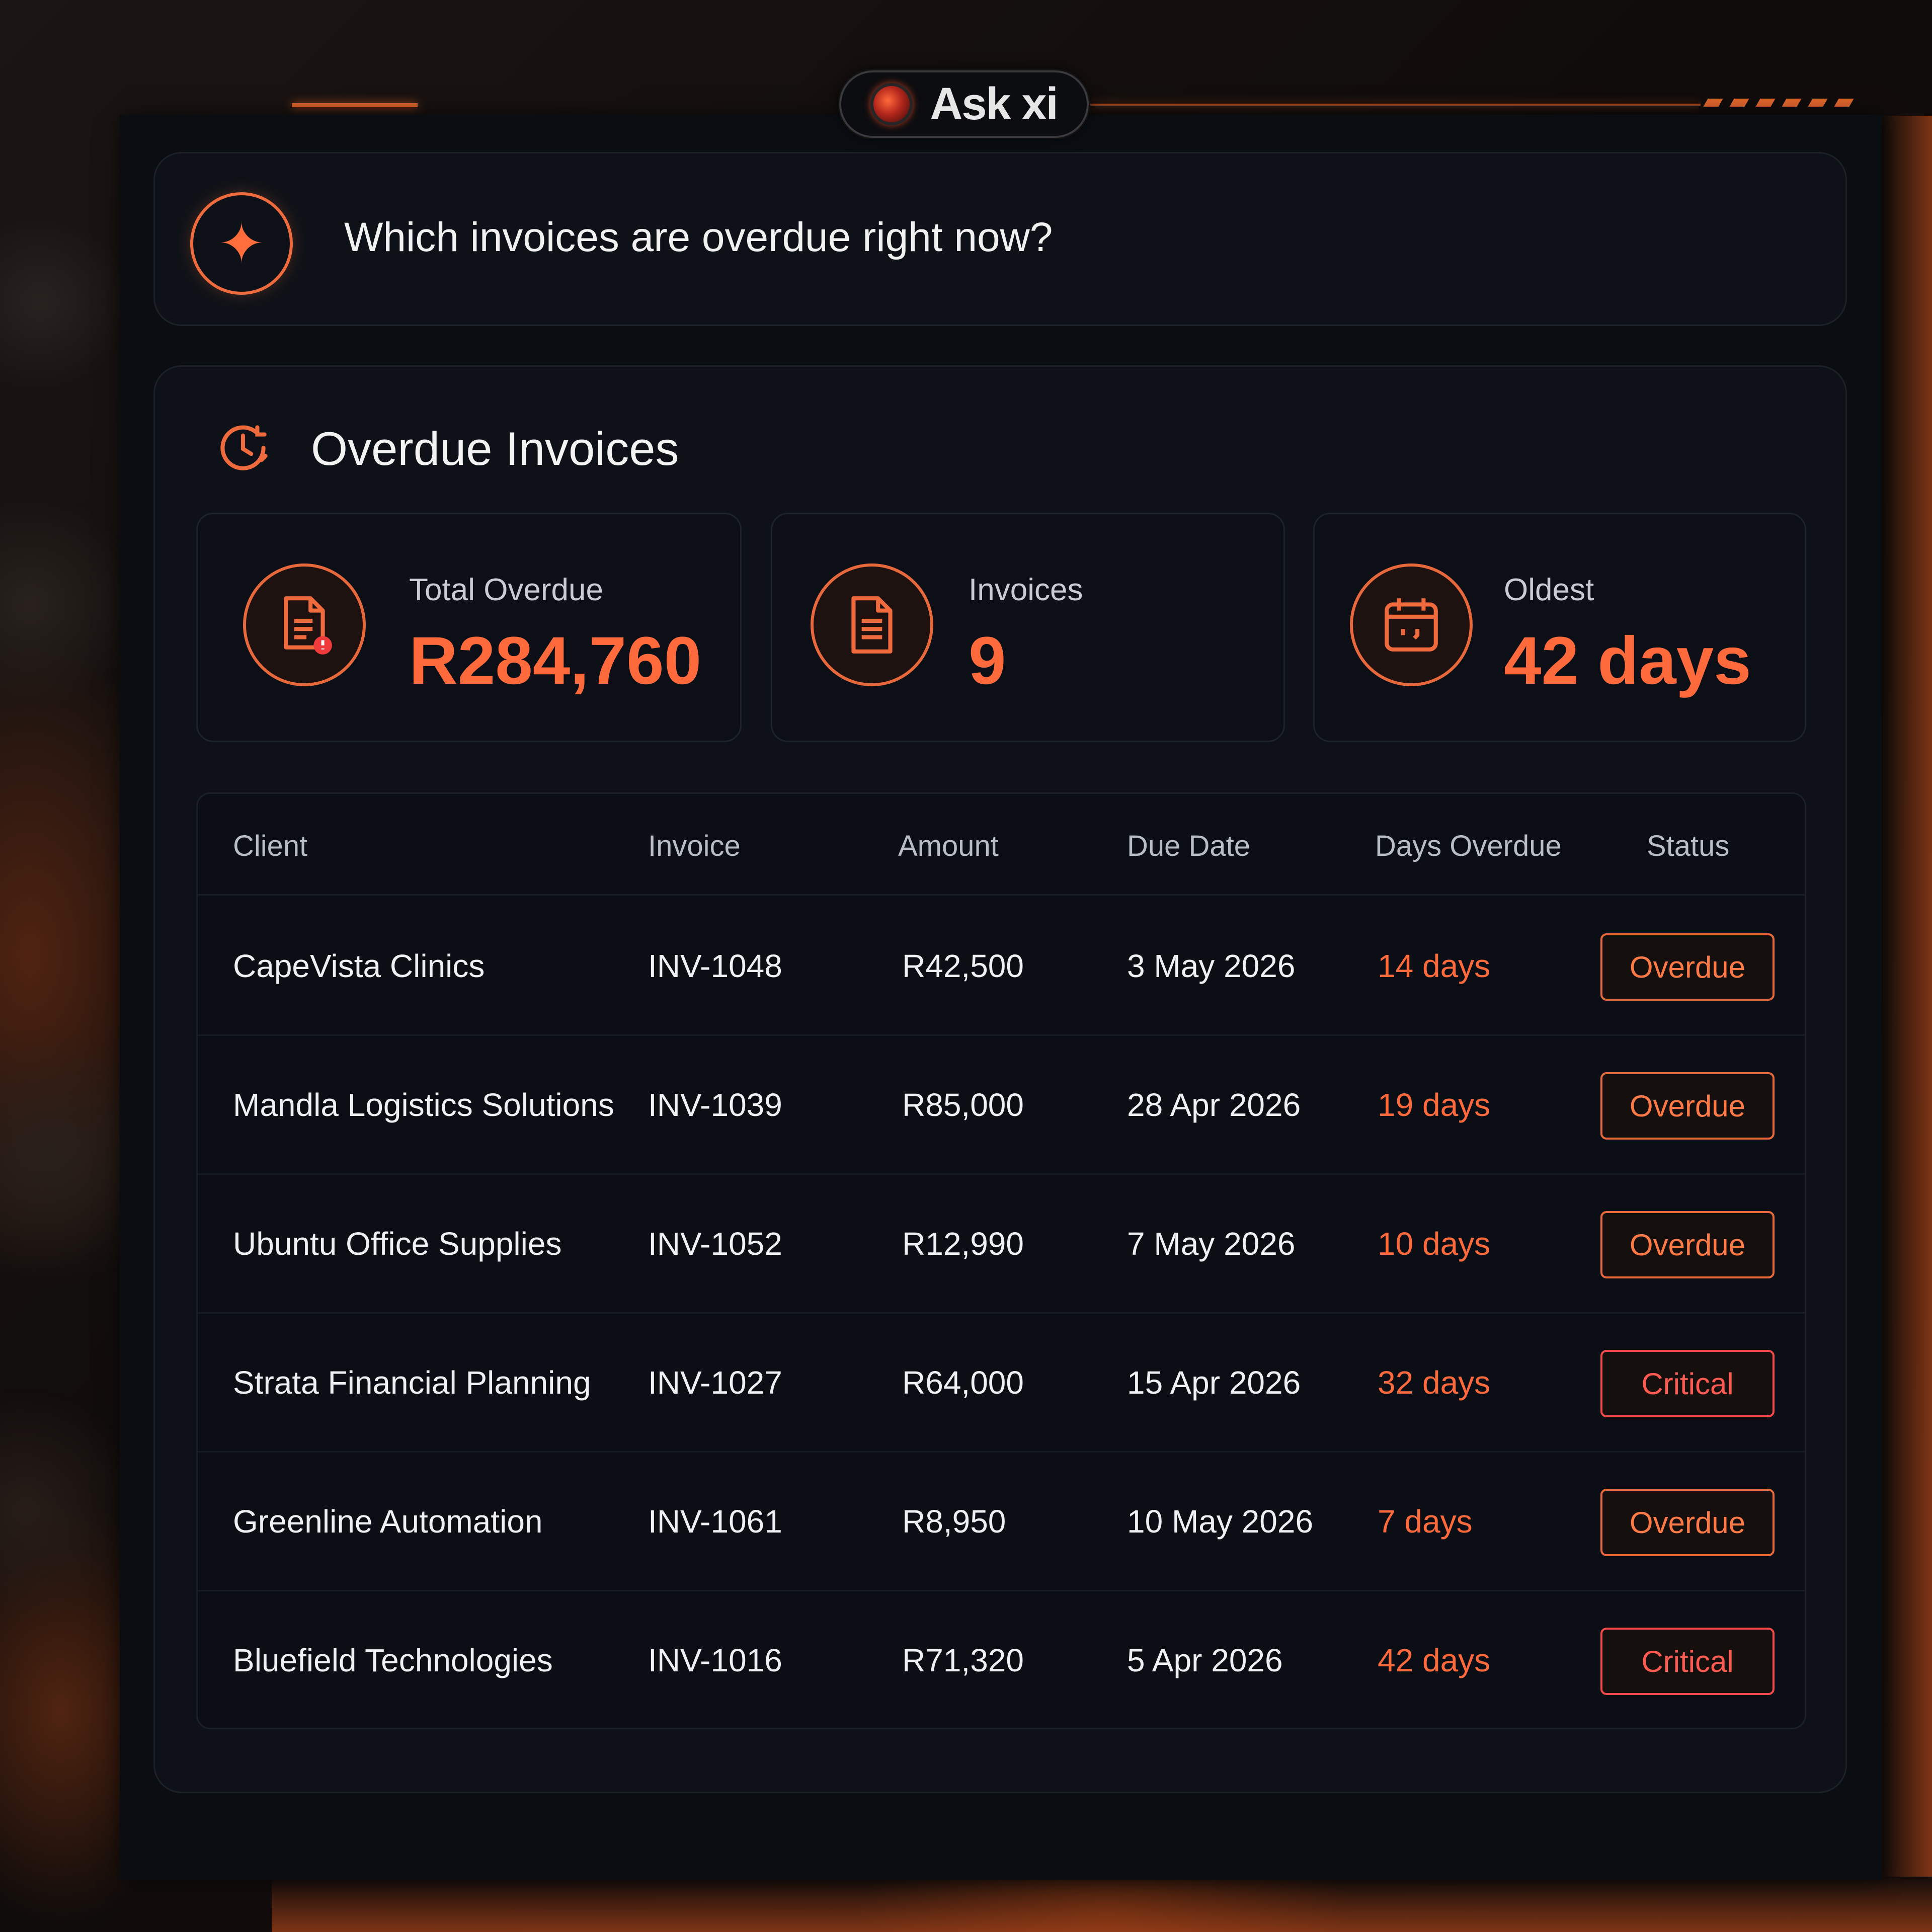 The image size is (1932, 1932). I want to click on stat-label: Oldest, so click(1549, 590).